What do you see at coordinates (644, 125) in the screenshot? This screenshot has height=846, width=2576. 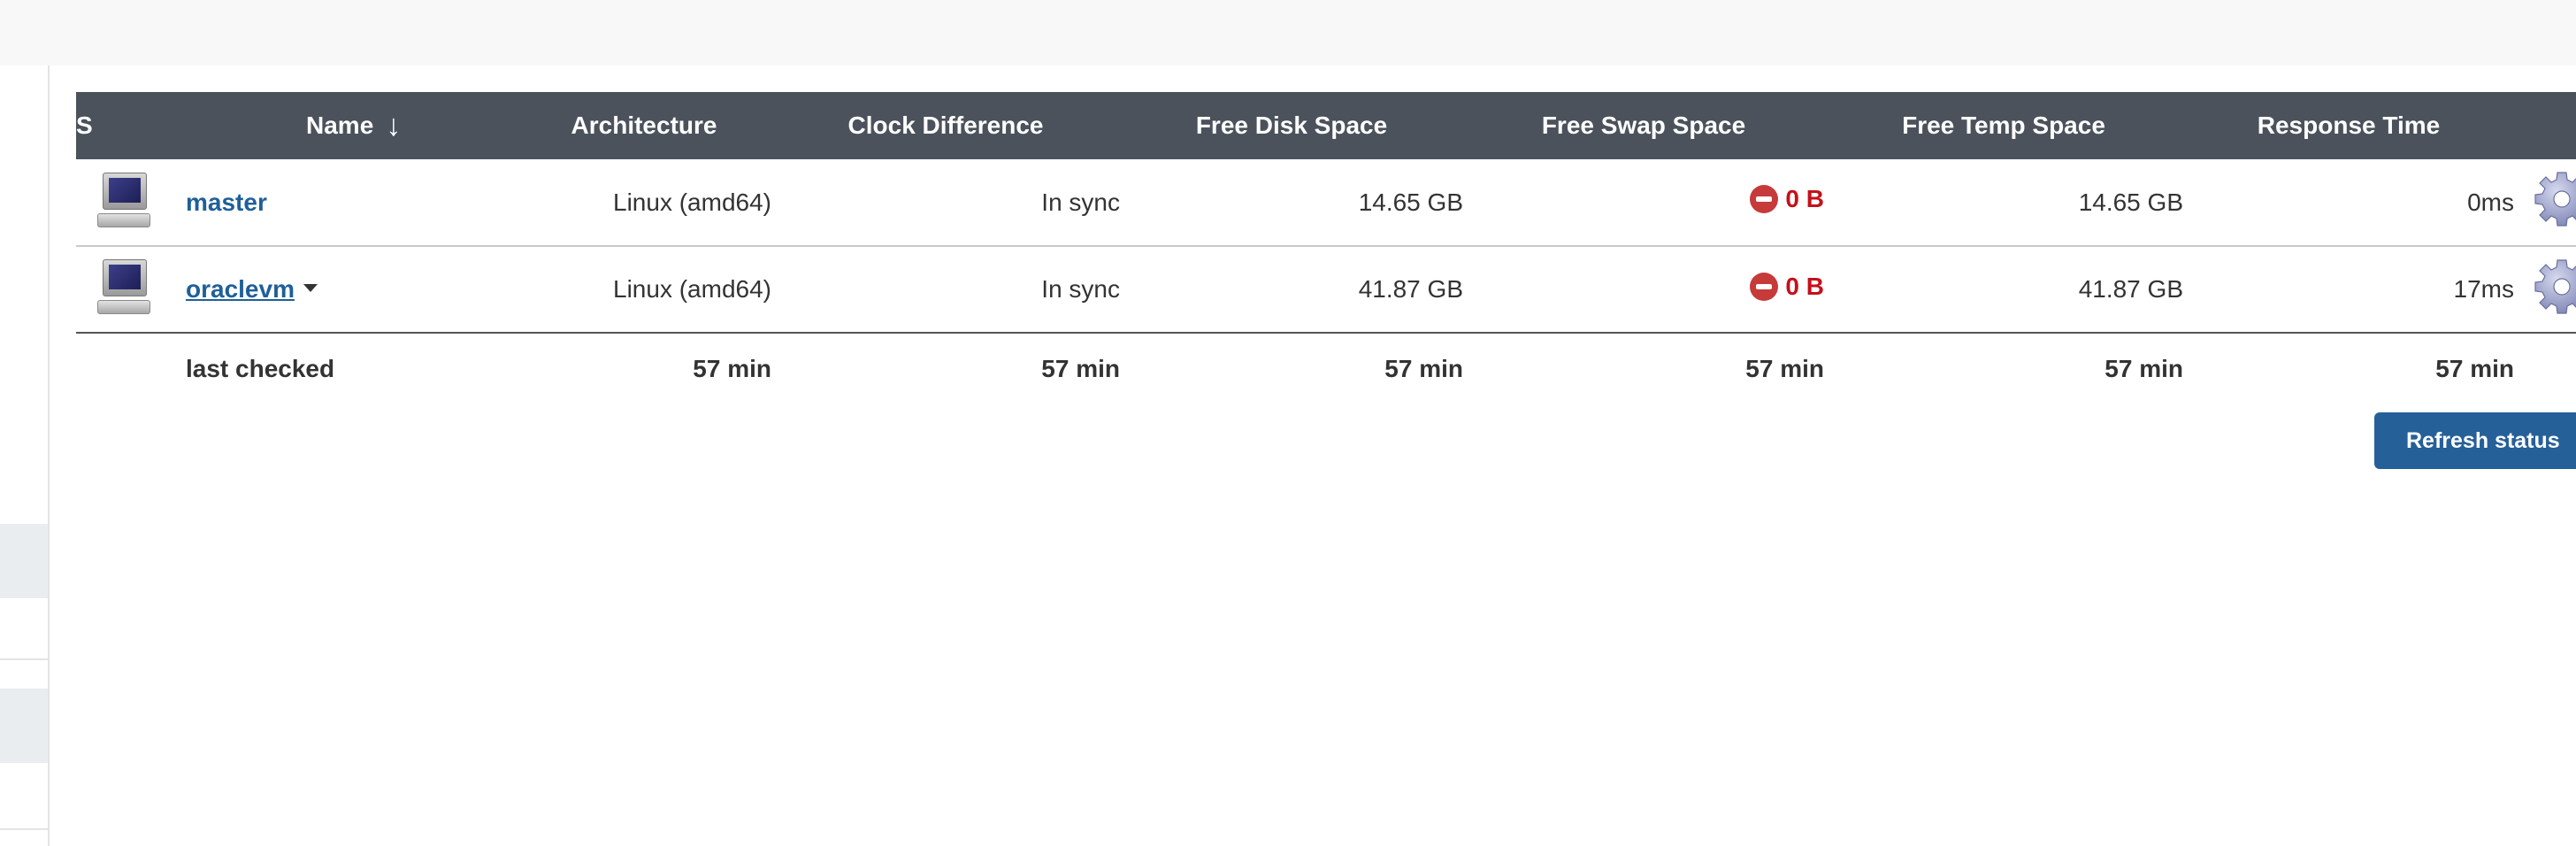 I see `column-header-architecture: Architecture` at bounding box center [644, 125].